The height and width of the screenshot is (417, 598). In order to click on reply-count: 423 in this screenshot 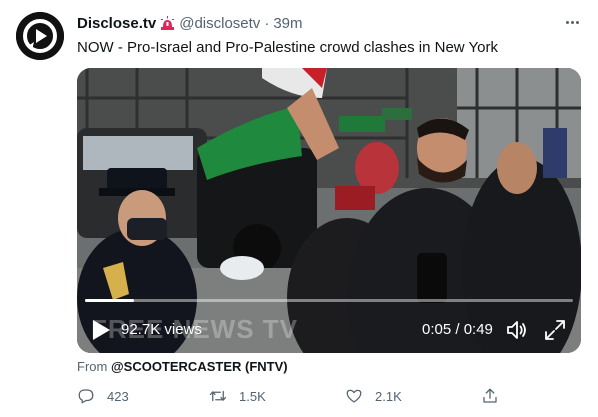, I will do `click(118, 396)`.